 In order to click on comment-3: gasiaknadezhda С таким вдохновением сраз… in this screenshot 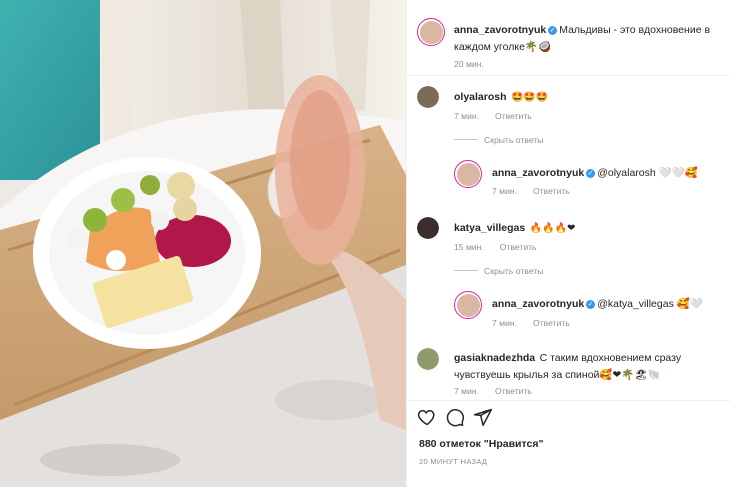, I will do `click(589, 366)`.